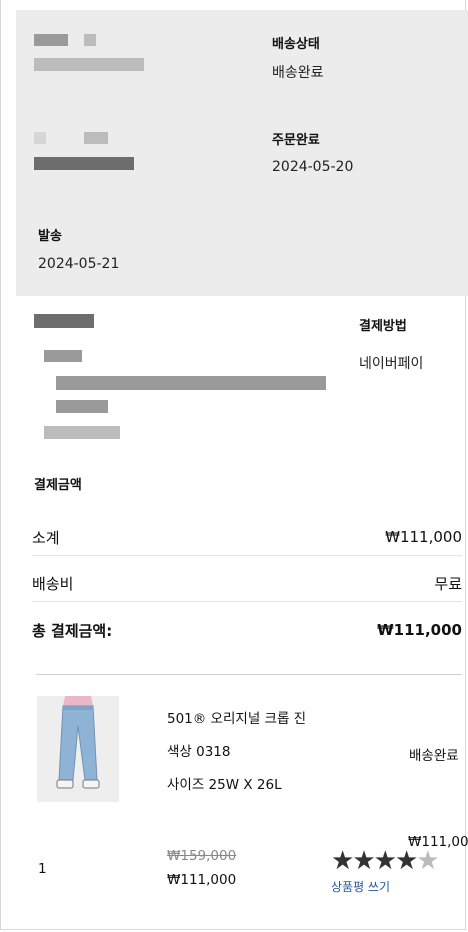 The width and height of the screenshot is (468, 932). What do you see at coordinates (423, 537) in the screenshot?
I see `subtotal-value: ₩111,000` at bounding box center [423, 537].